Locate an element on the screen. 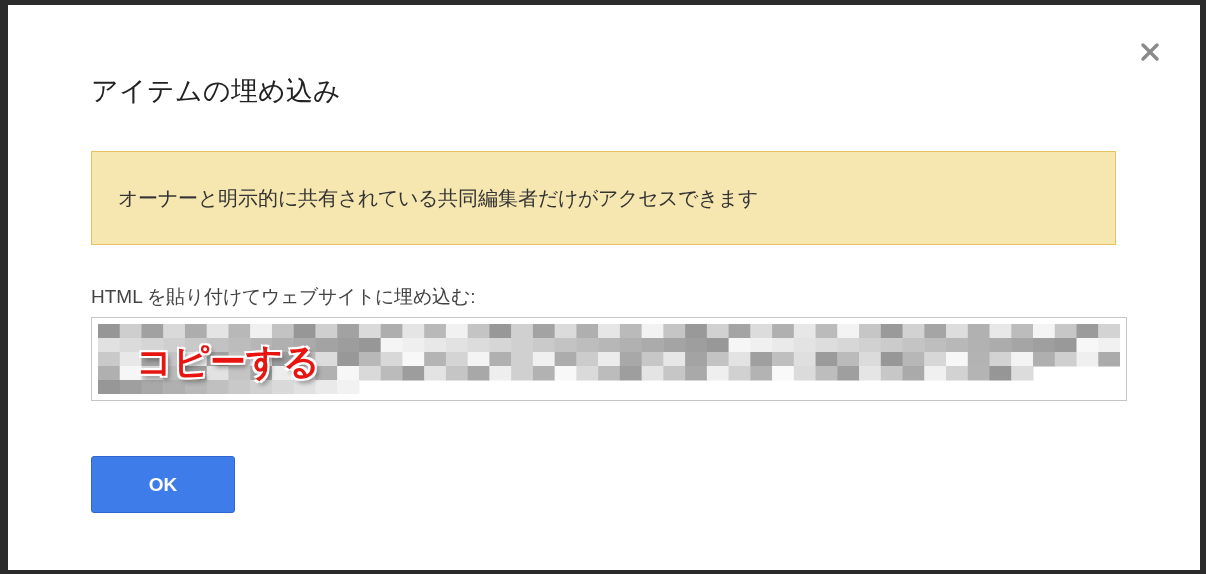 This screenshot has height=574, width=1206. notice-banner: オーナーと明示的に共有されている共同編集者だけがアクセスできます is located at coordinates (603, 198).